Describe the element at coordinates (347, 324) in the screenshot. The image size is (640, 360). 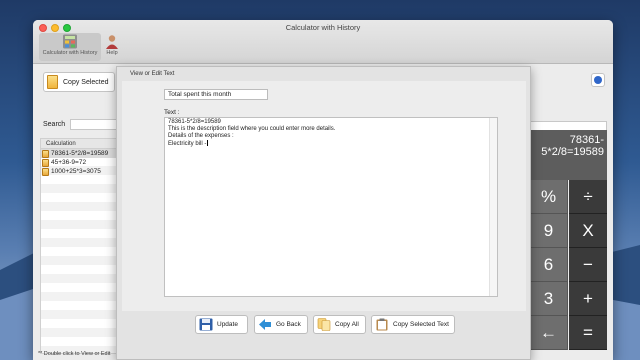
I see `copy-all-label: Copy All` at that location.